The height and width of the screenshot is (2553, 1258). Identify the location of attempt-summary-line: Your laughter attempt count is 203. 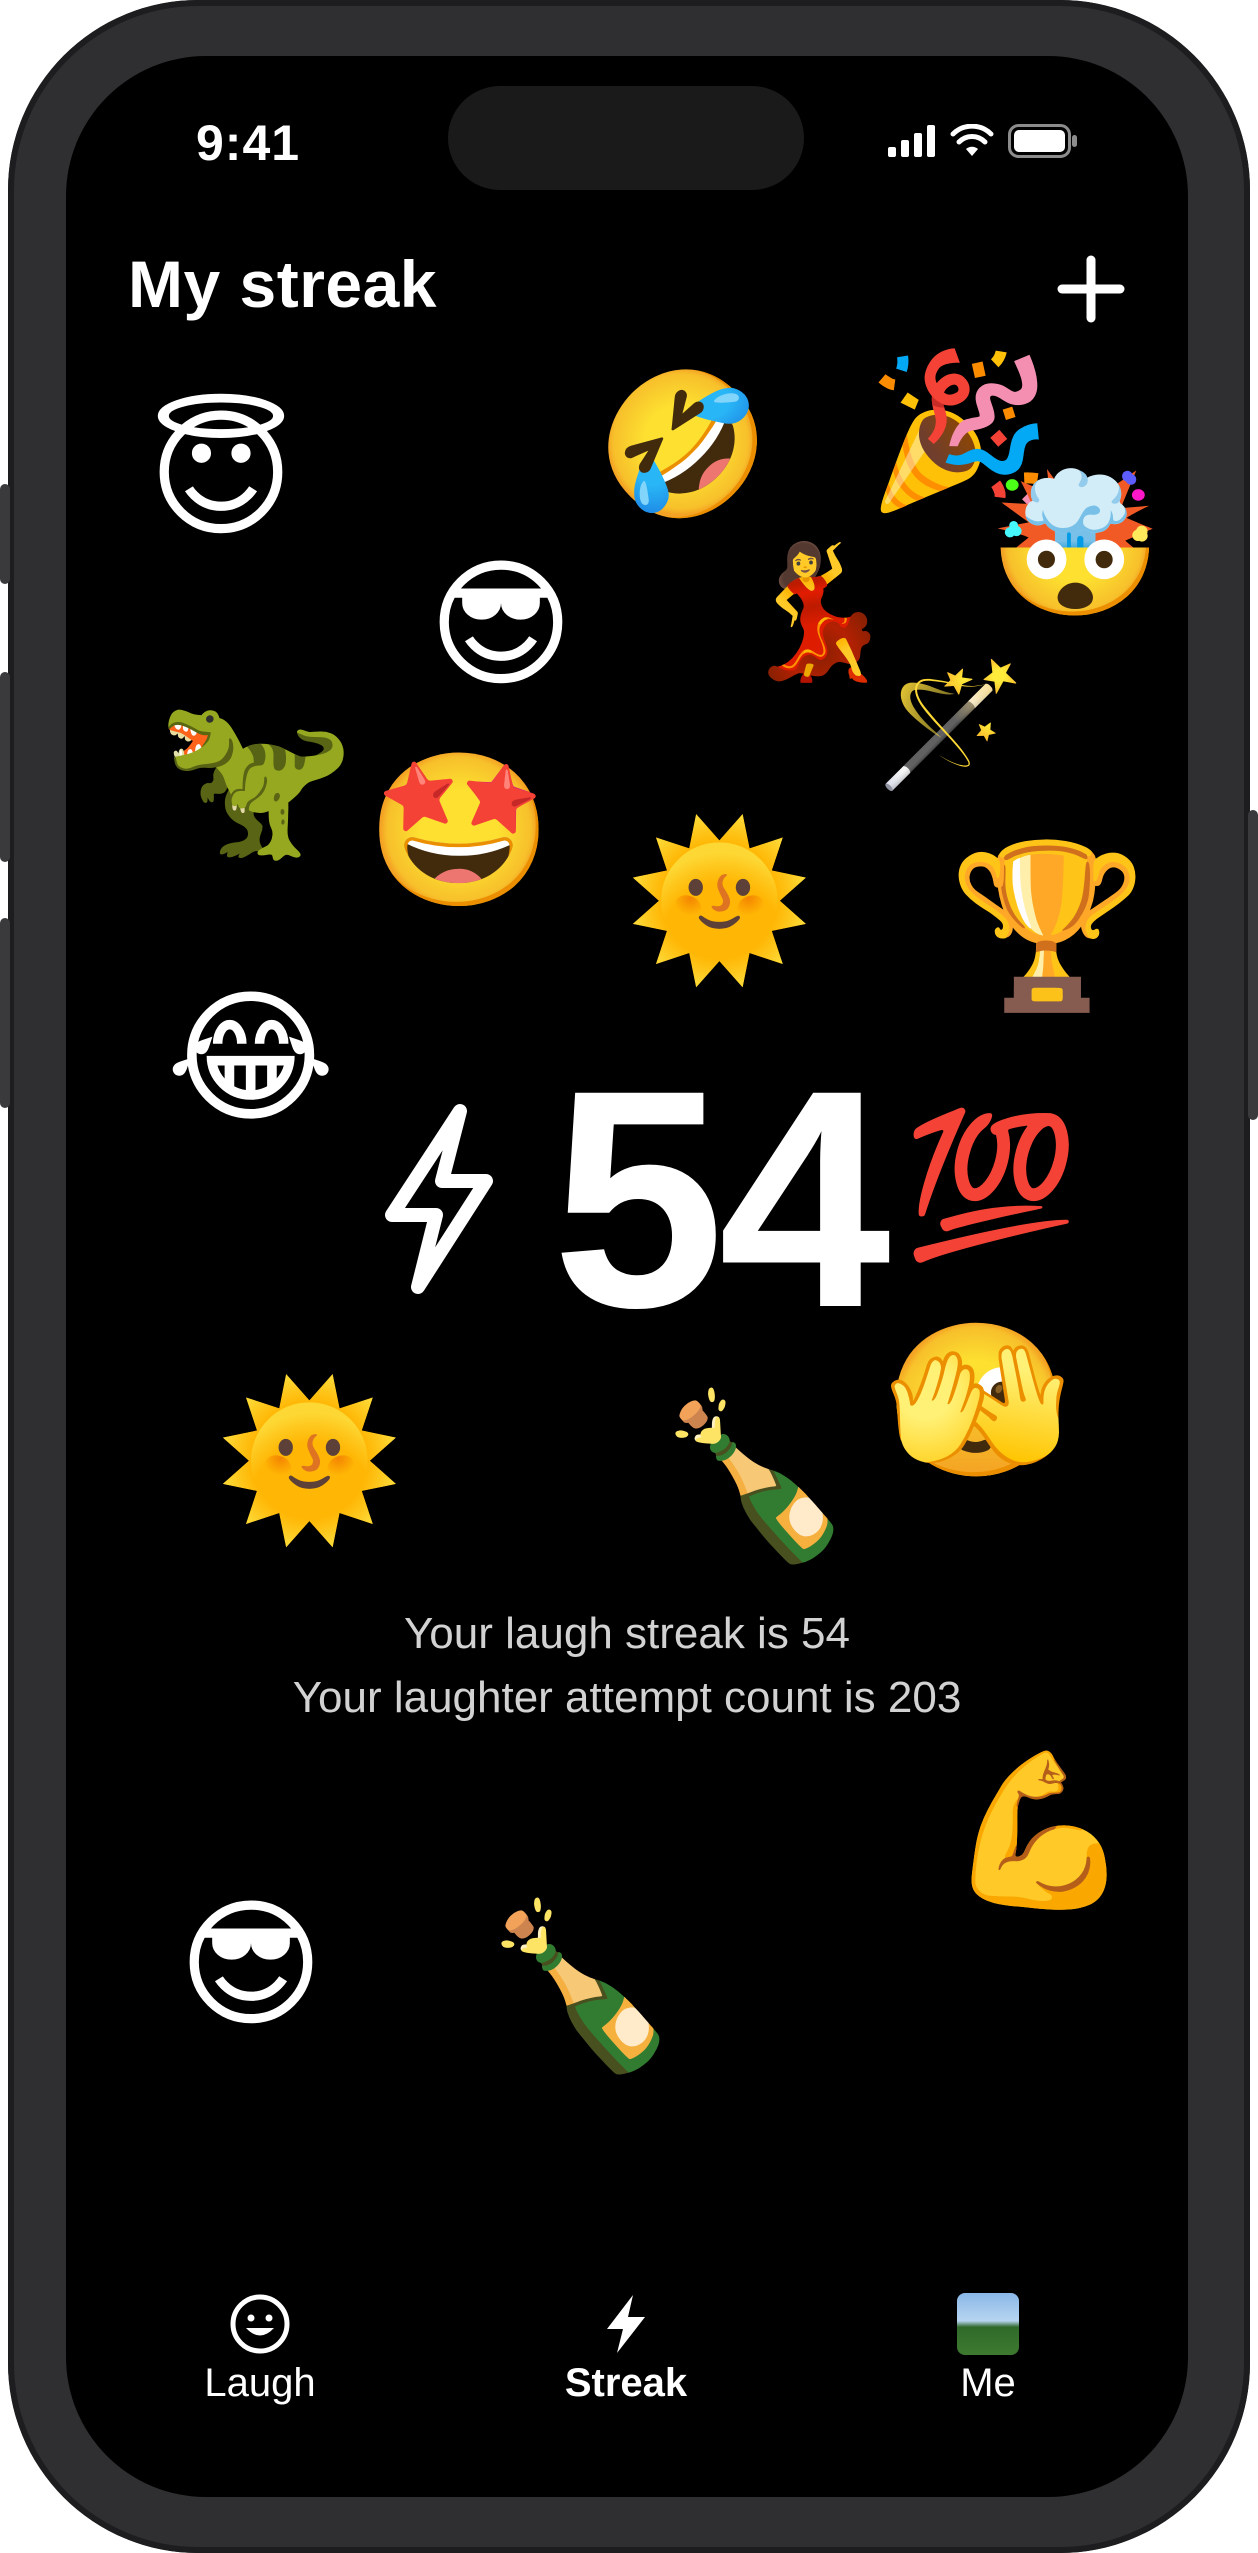
(627, 1697).